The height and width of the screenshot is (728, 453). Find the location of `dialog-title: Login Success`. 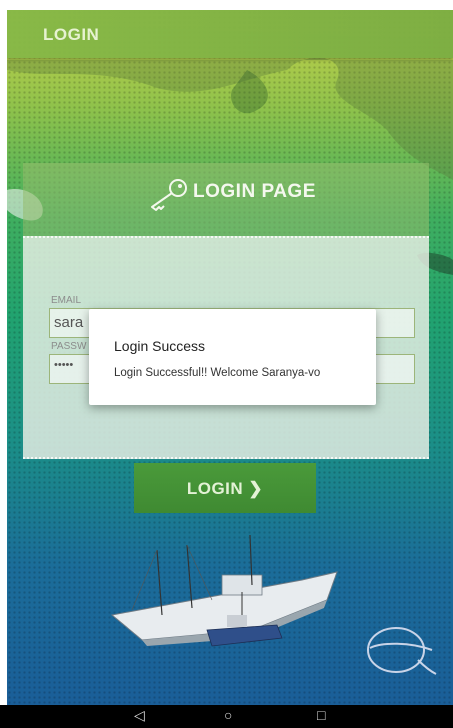

dialog-title: Login Success is located at coordinates (160, 346).